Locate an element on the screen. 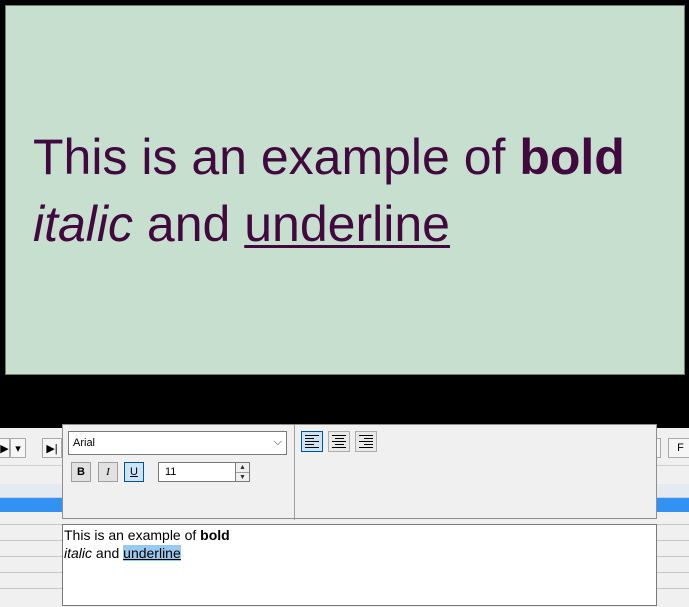  font-family-value: Arial is located at coordinates (84, 443).